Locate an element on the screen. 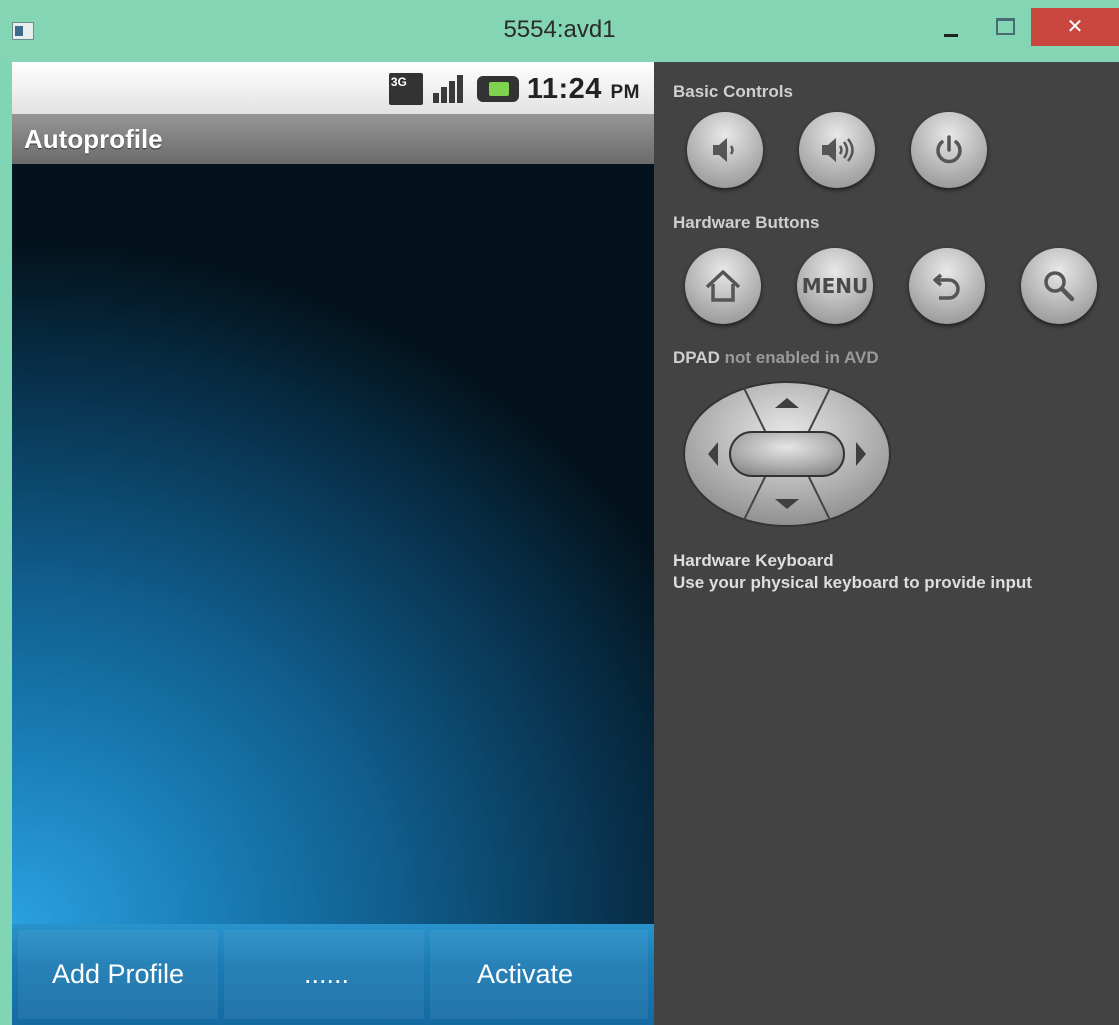 This screenshot has width=1119, height=1025. close-button: ✕ is located at coordinates (1075, 27).